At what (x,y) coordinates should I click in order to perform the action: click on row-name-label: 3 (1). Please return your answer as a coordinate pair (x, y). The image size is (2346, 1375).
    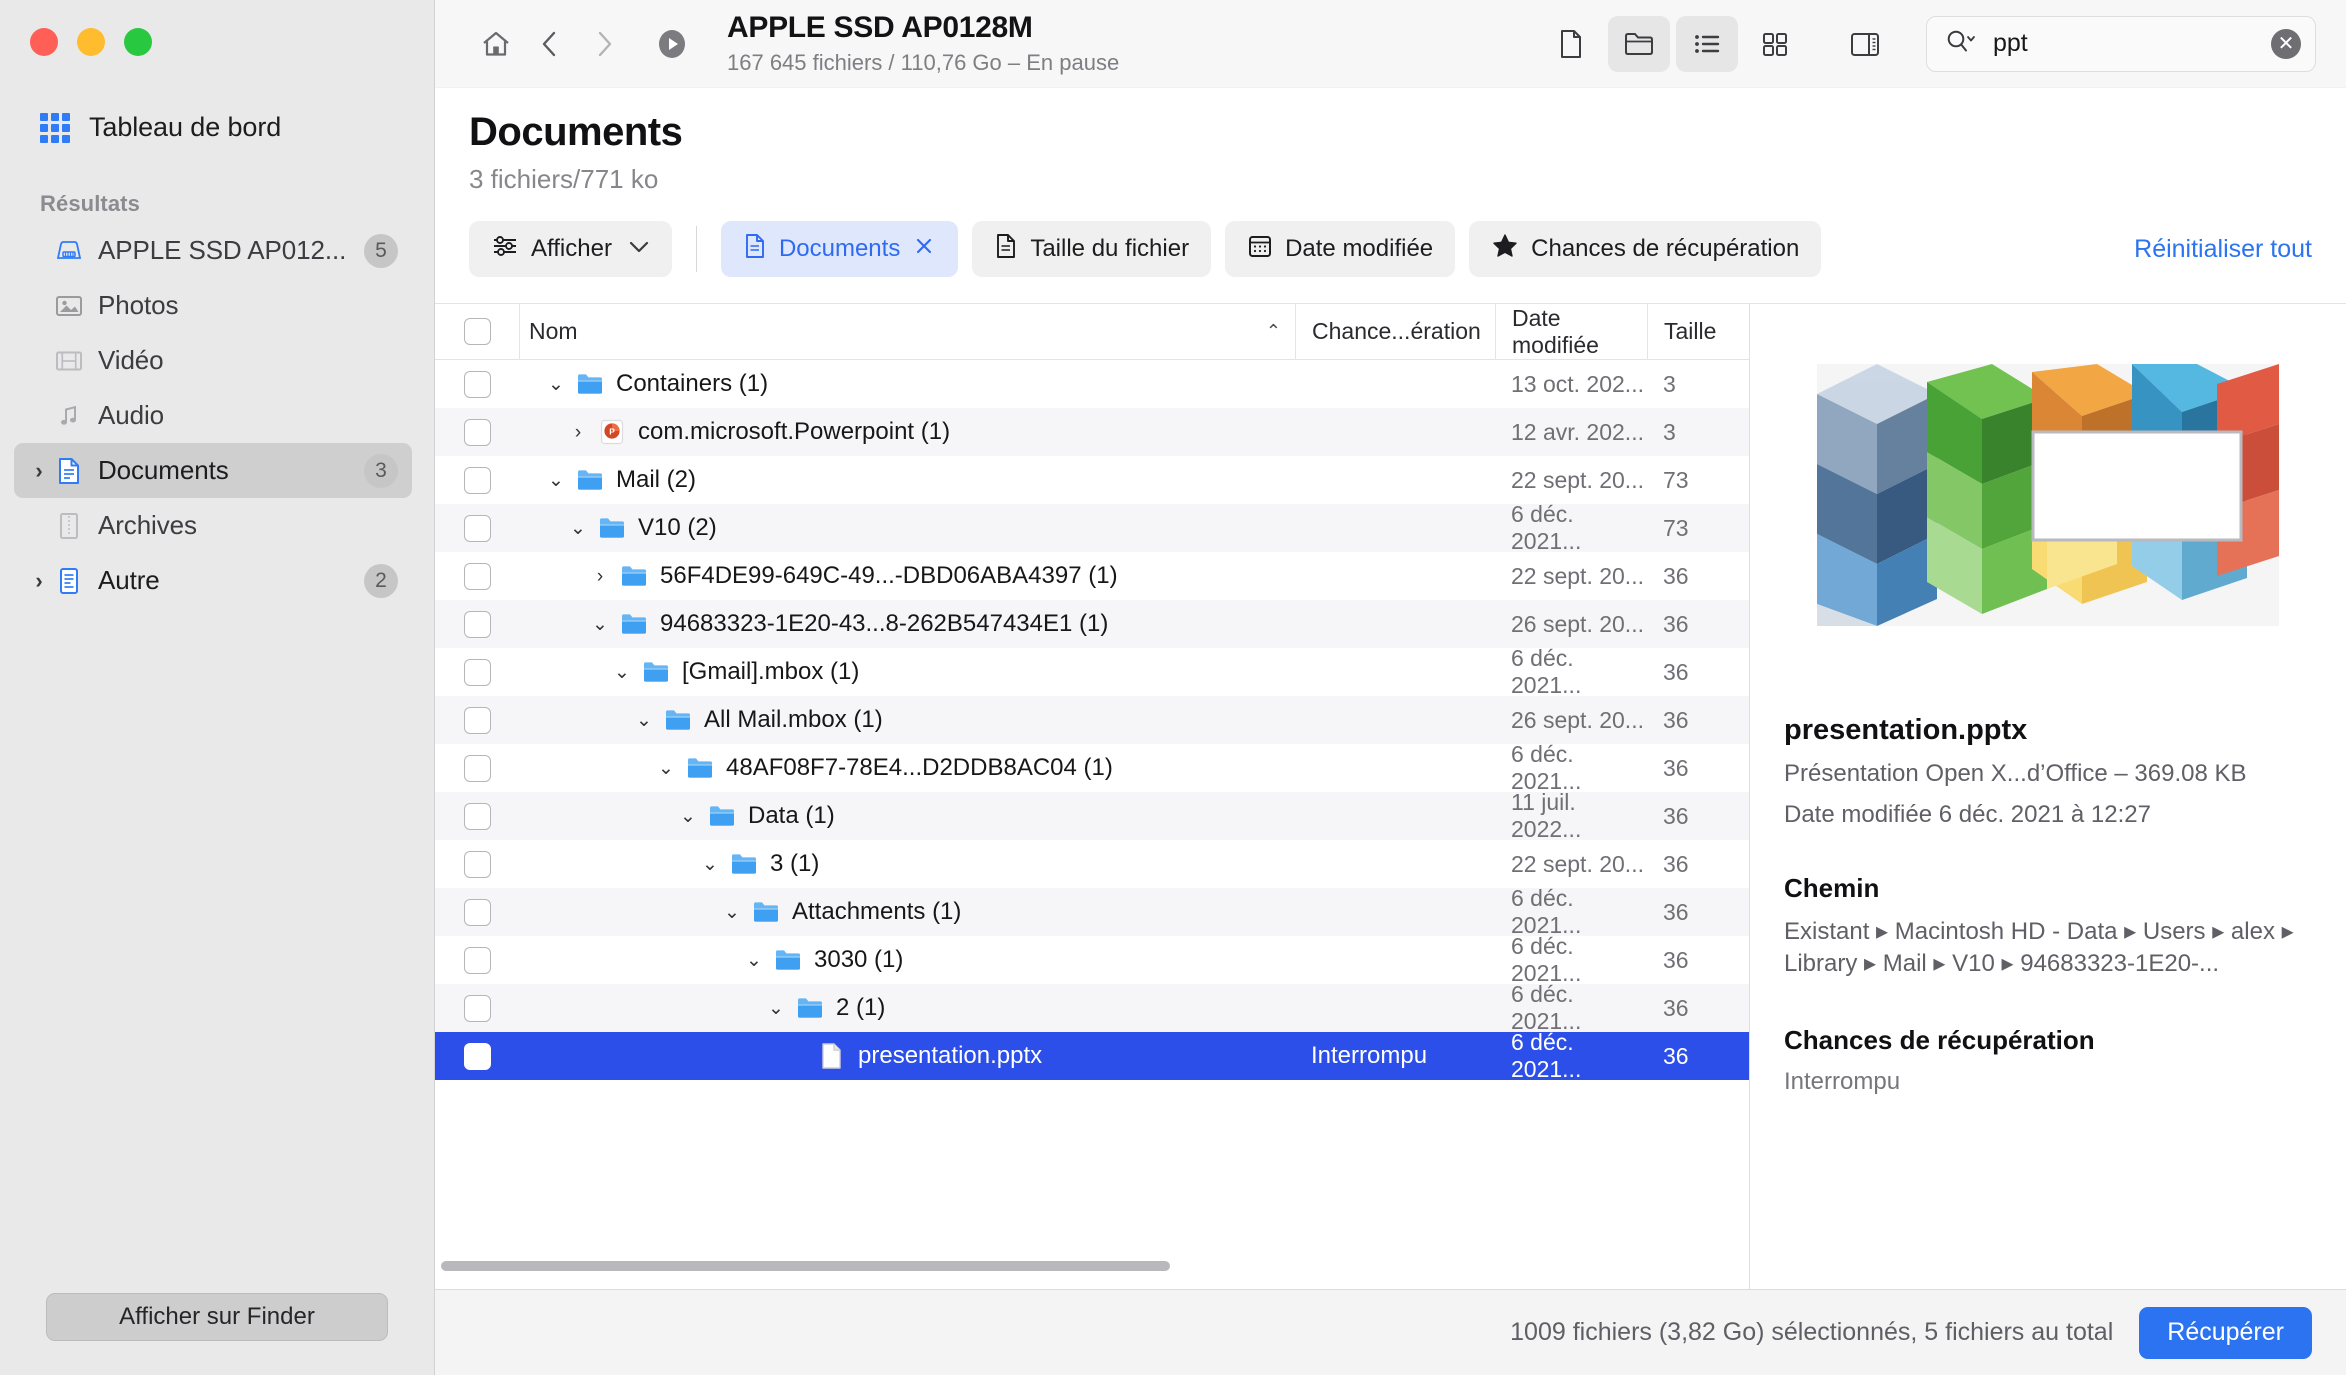
    Looking at the image, I should click on (795, 863).